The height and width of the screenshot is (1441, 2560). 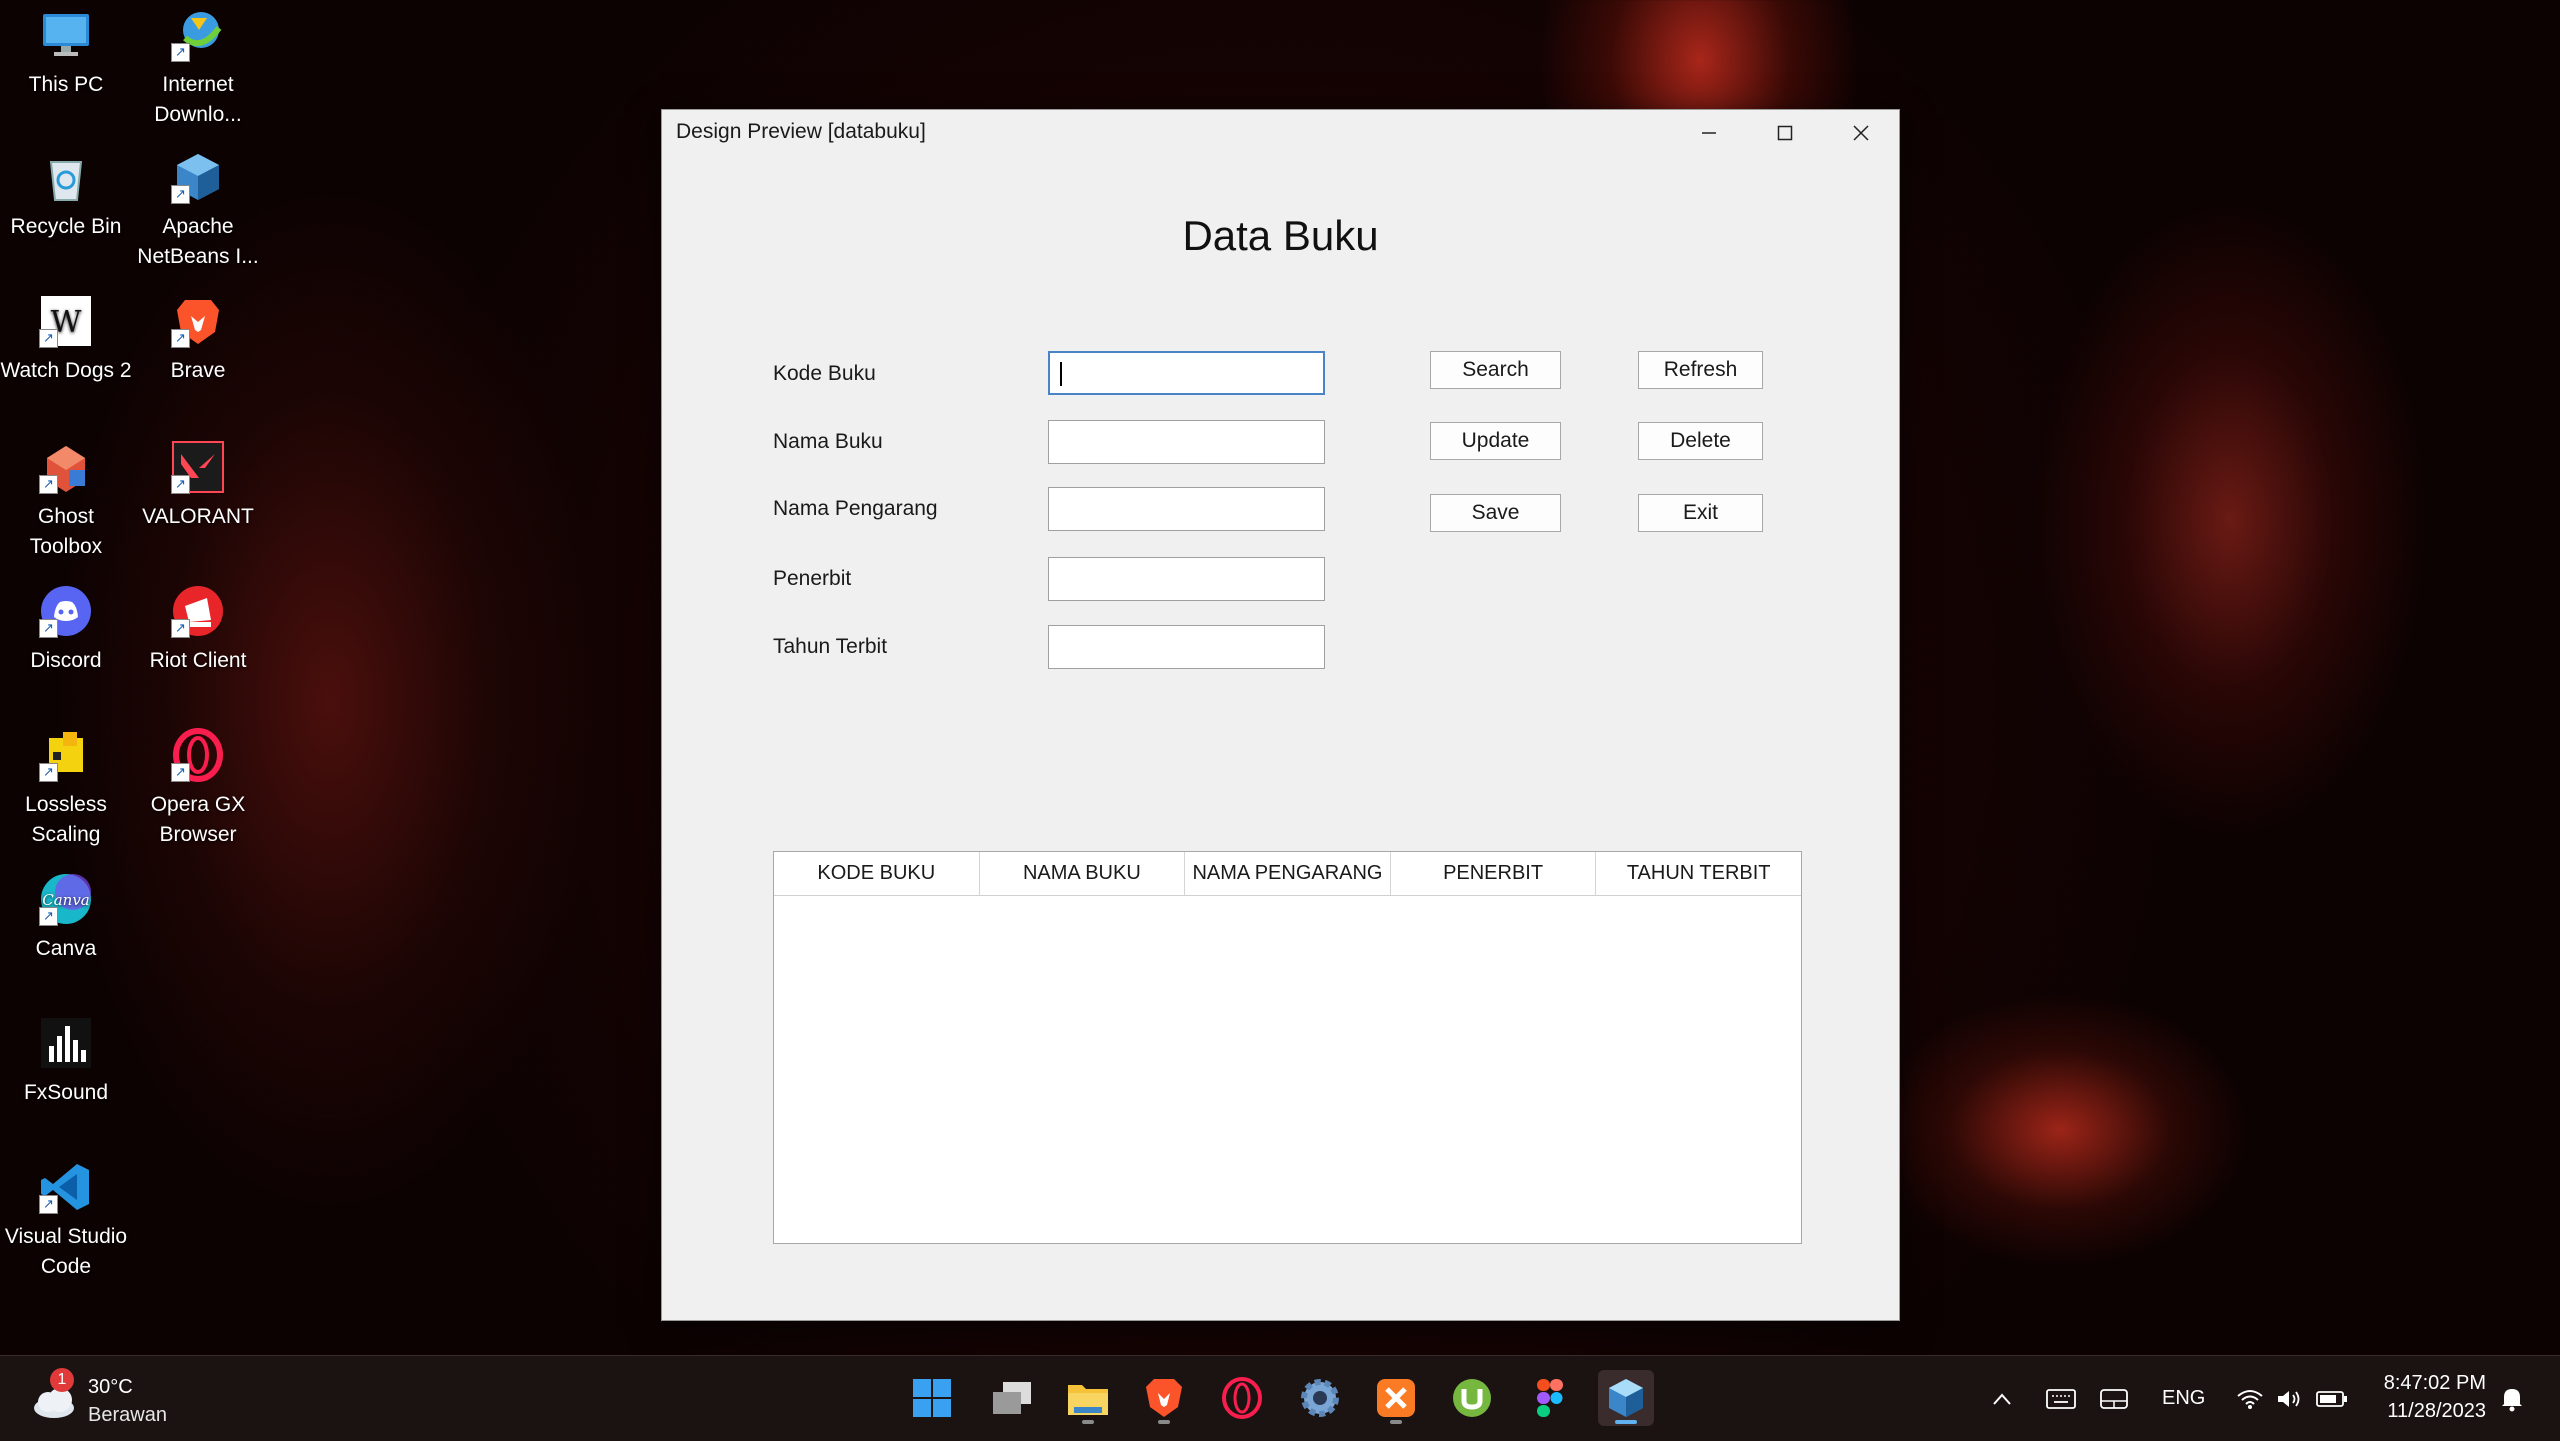 What do you see at coordinates (198, 370) in the screenshot?
I see `desktop-icon-label: Brave` at bounding box center [198, 370].